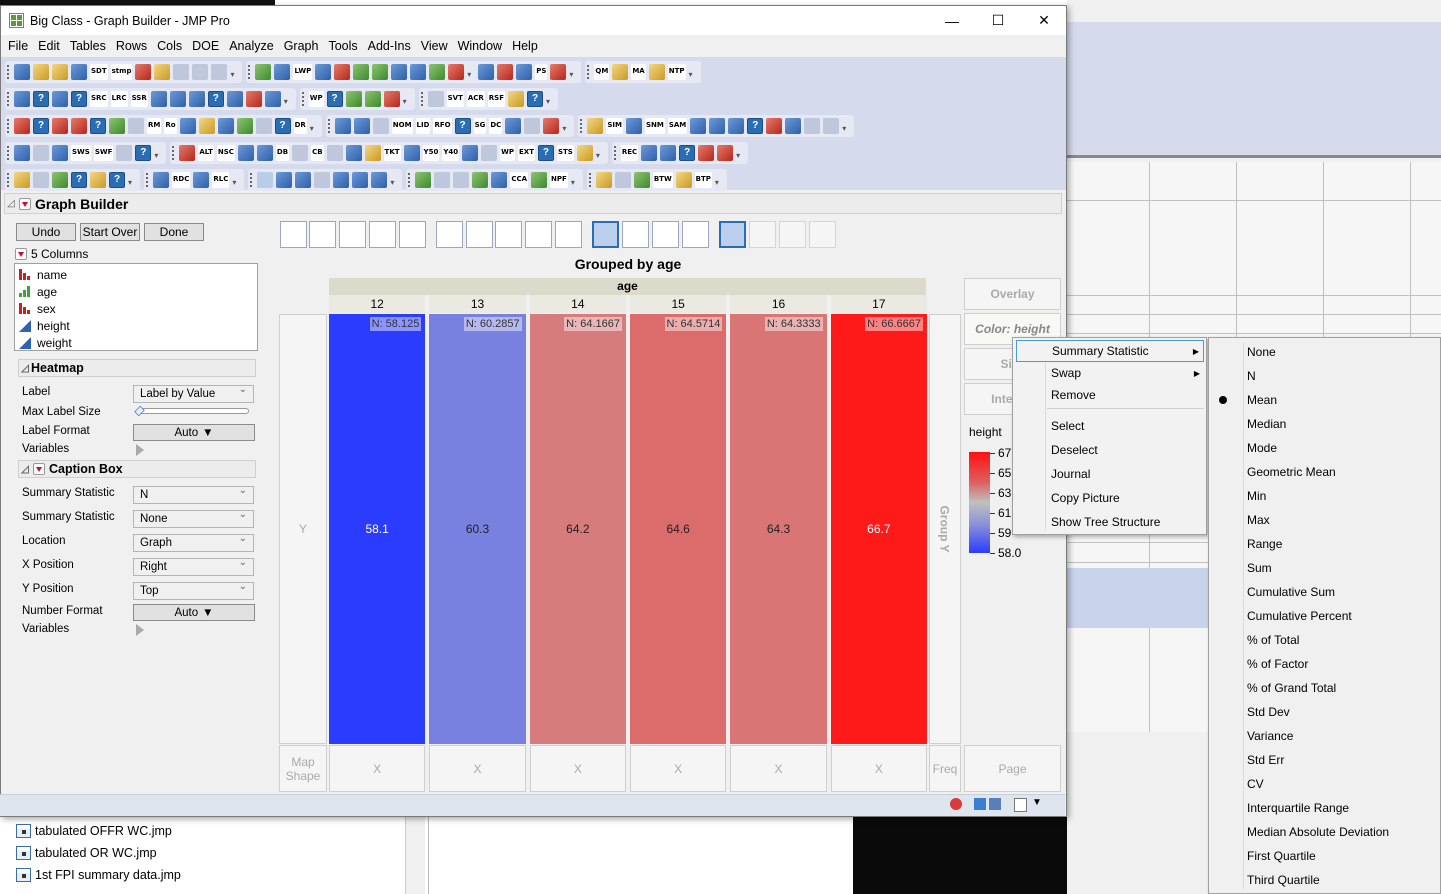 The width and height of the screenshot is (1441, 894). What do you see at coordinates (79, 126) in the screenshot?
I see `list-icon` at bounding box center [79, 126].